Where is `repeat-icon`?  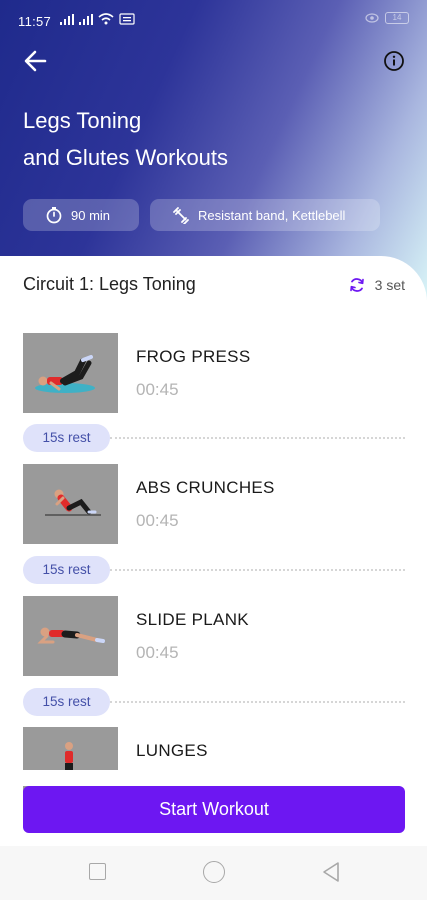
repeat-icon is located at coordinates (356, 285).